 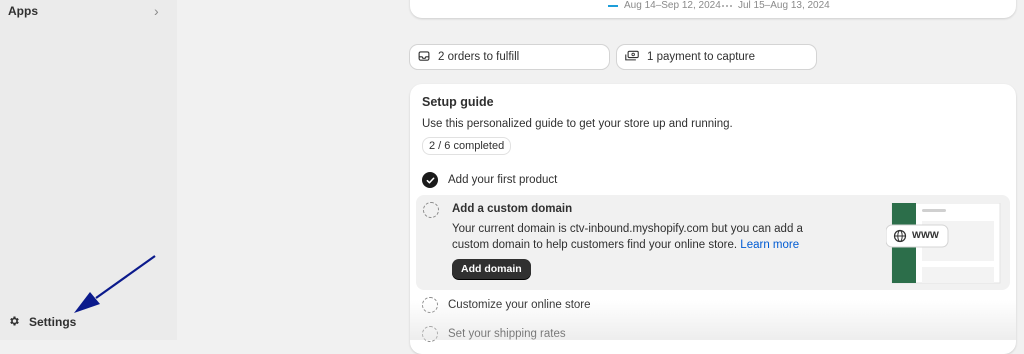 What do you see at coordinates (115, 284) in the screenshot?
I see `annotation-arrow` at bounding box center [115, 284].